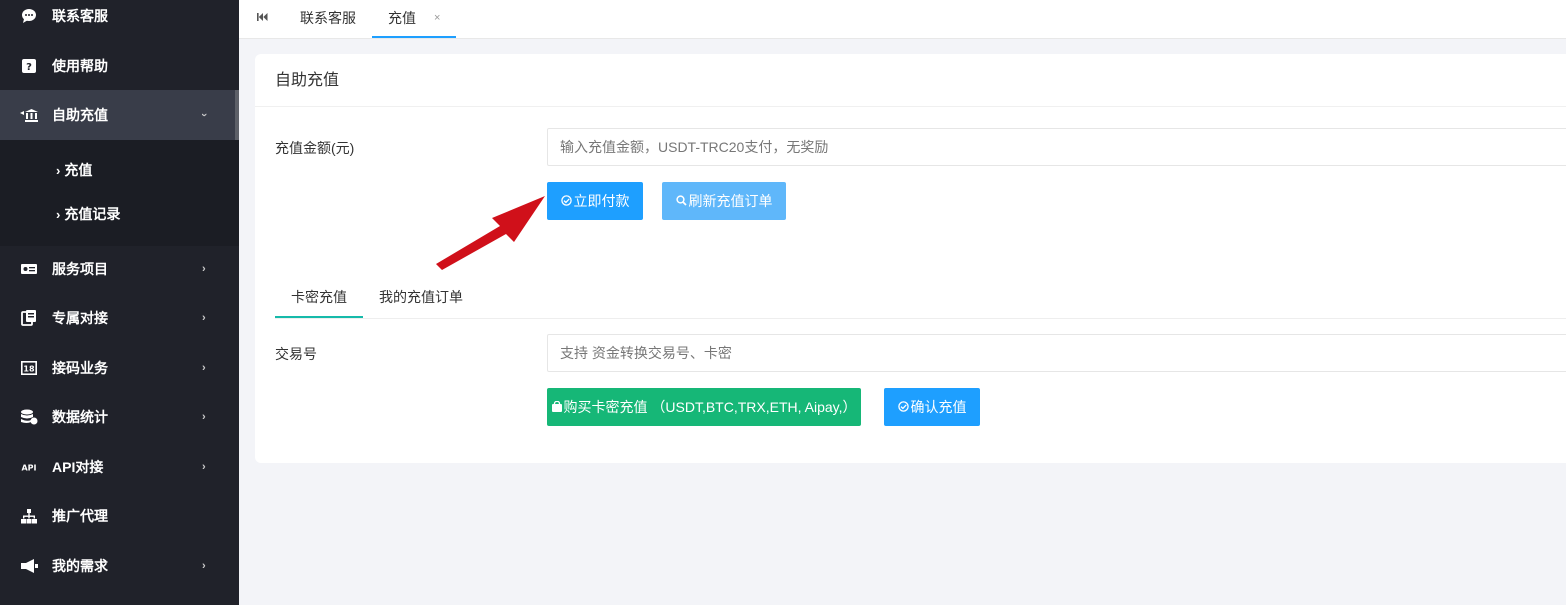 The image size is (1566, 605). What do you see at coordinates (80, 417) in the screenshot?
I see `sidebar-item-label: 数据统计` at bounding box center [80, 417].